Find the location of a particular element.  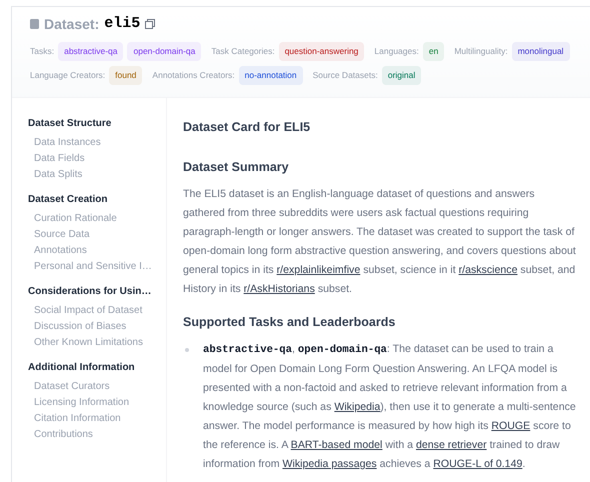

tag-label: Annotations Creators: is located at coordinates (193, 75).